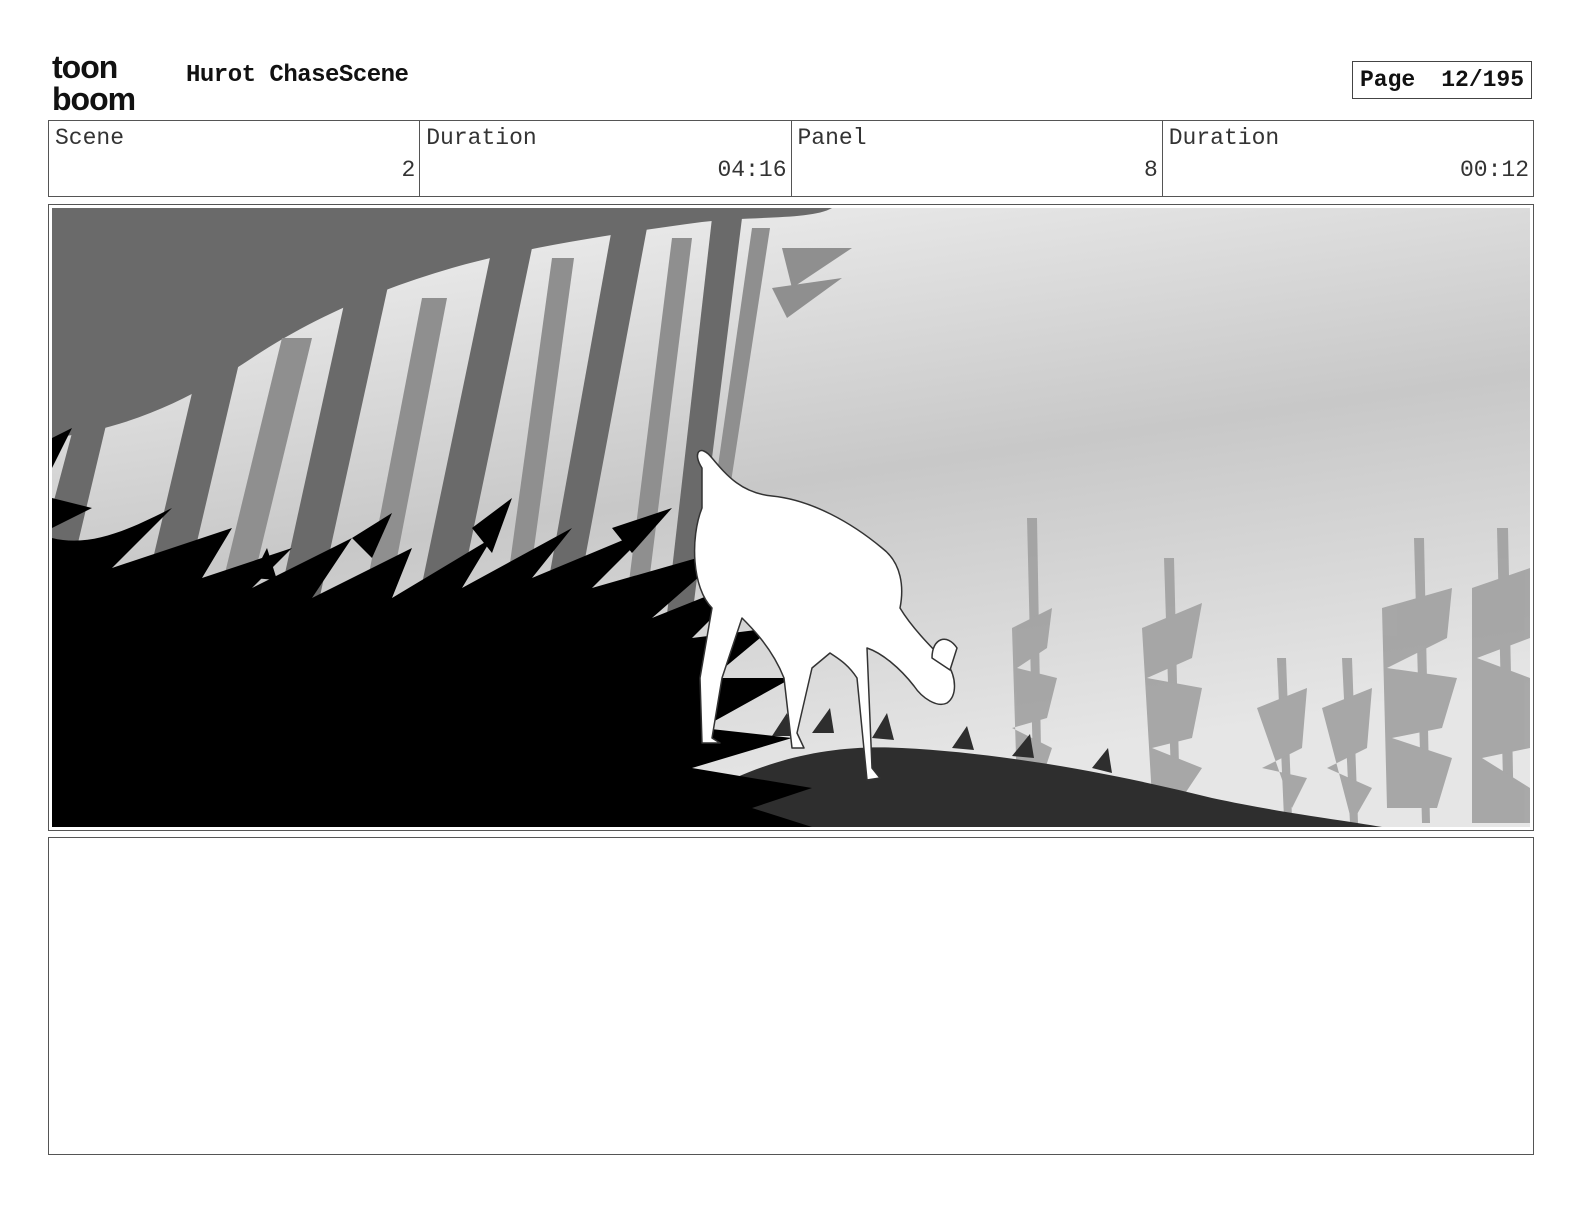 The width and height of the screenshot is (1584, 1224). I want to click on scene-cell: Scene 2, so click(235, 158).